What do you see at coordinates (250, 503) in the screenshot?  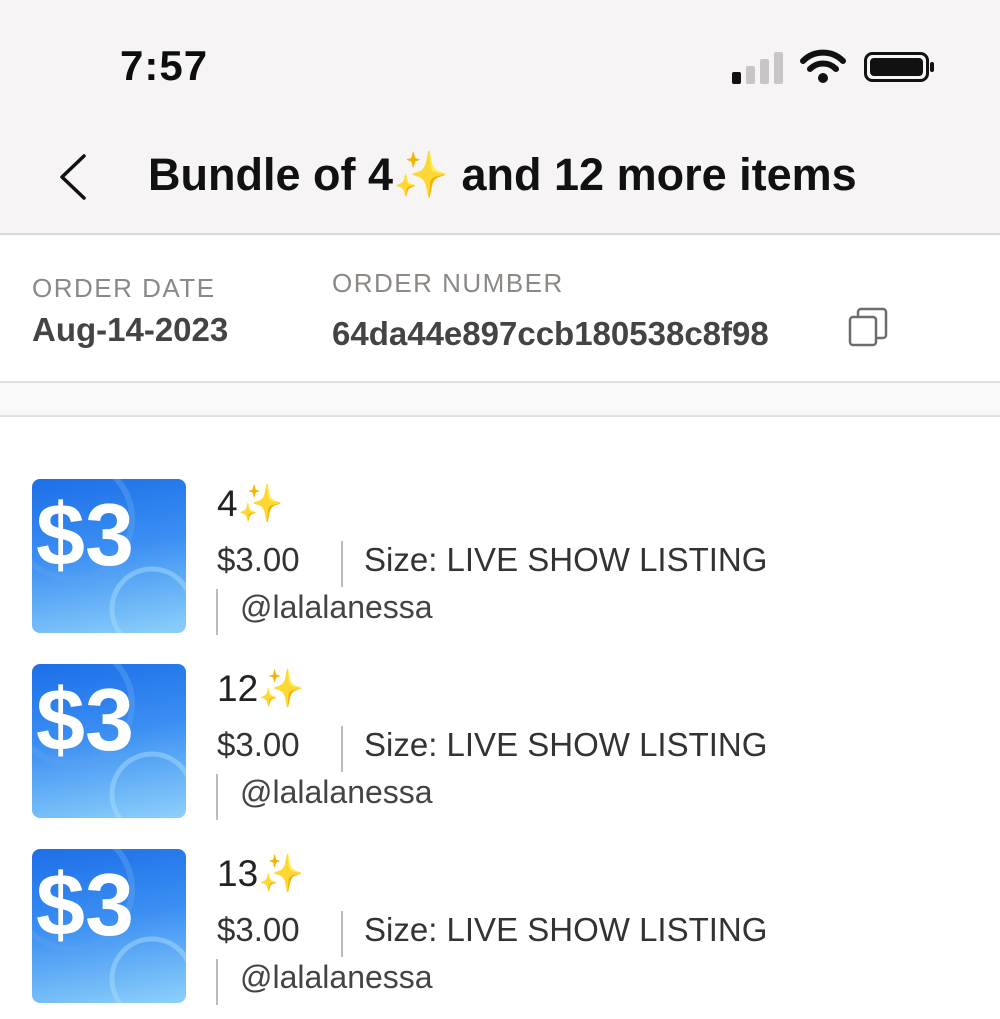 I see `item-title: 4✨` at bounding box center [250, 503].